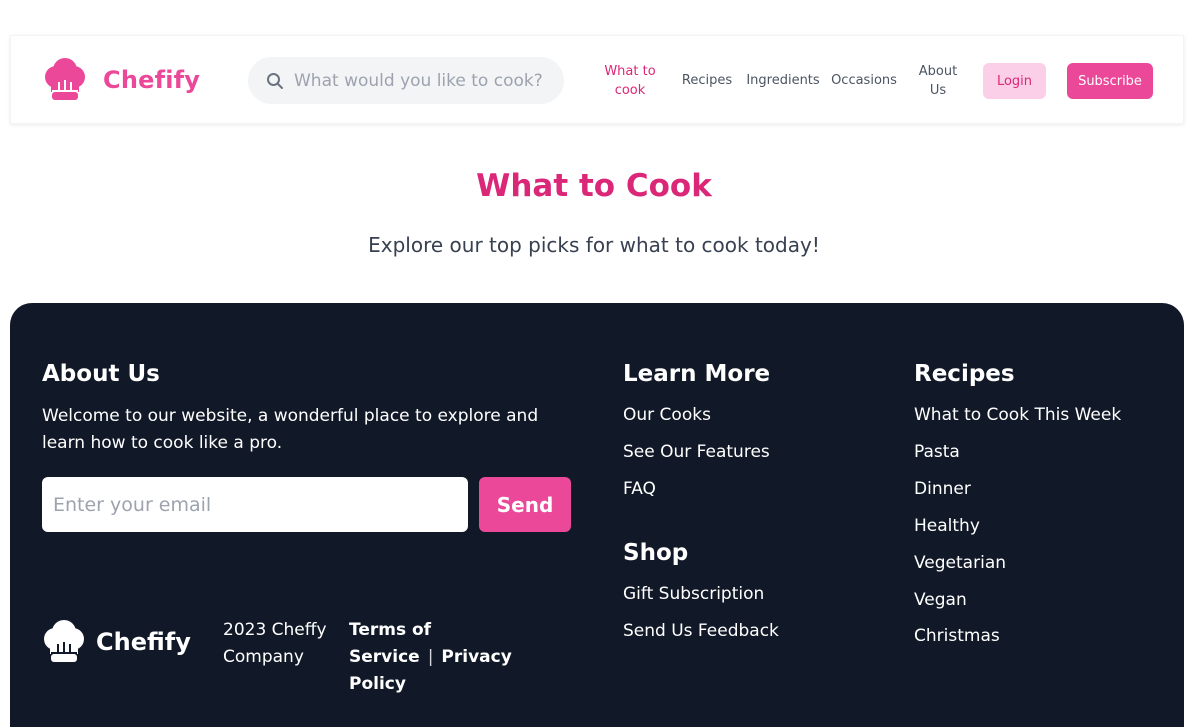 This screenshot has height=727, width=1188. What do you see at coordinates (639, 489) in the screenshot?
I see `footer-link-faq: FAQ` at bounding box center [639, 489].